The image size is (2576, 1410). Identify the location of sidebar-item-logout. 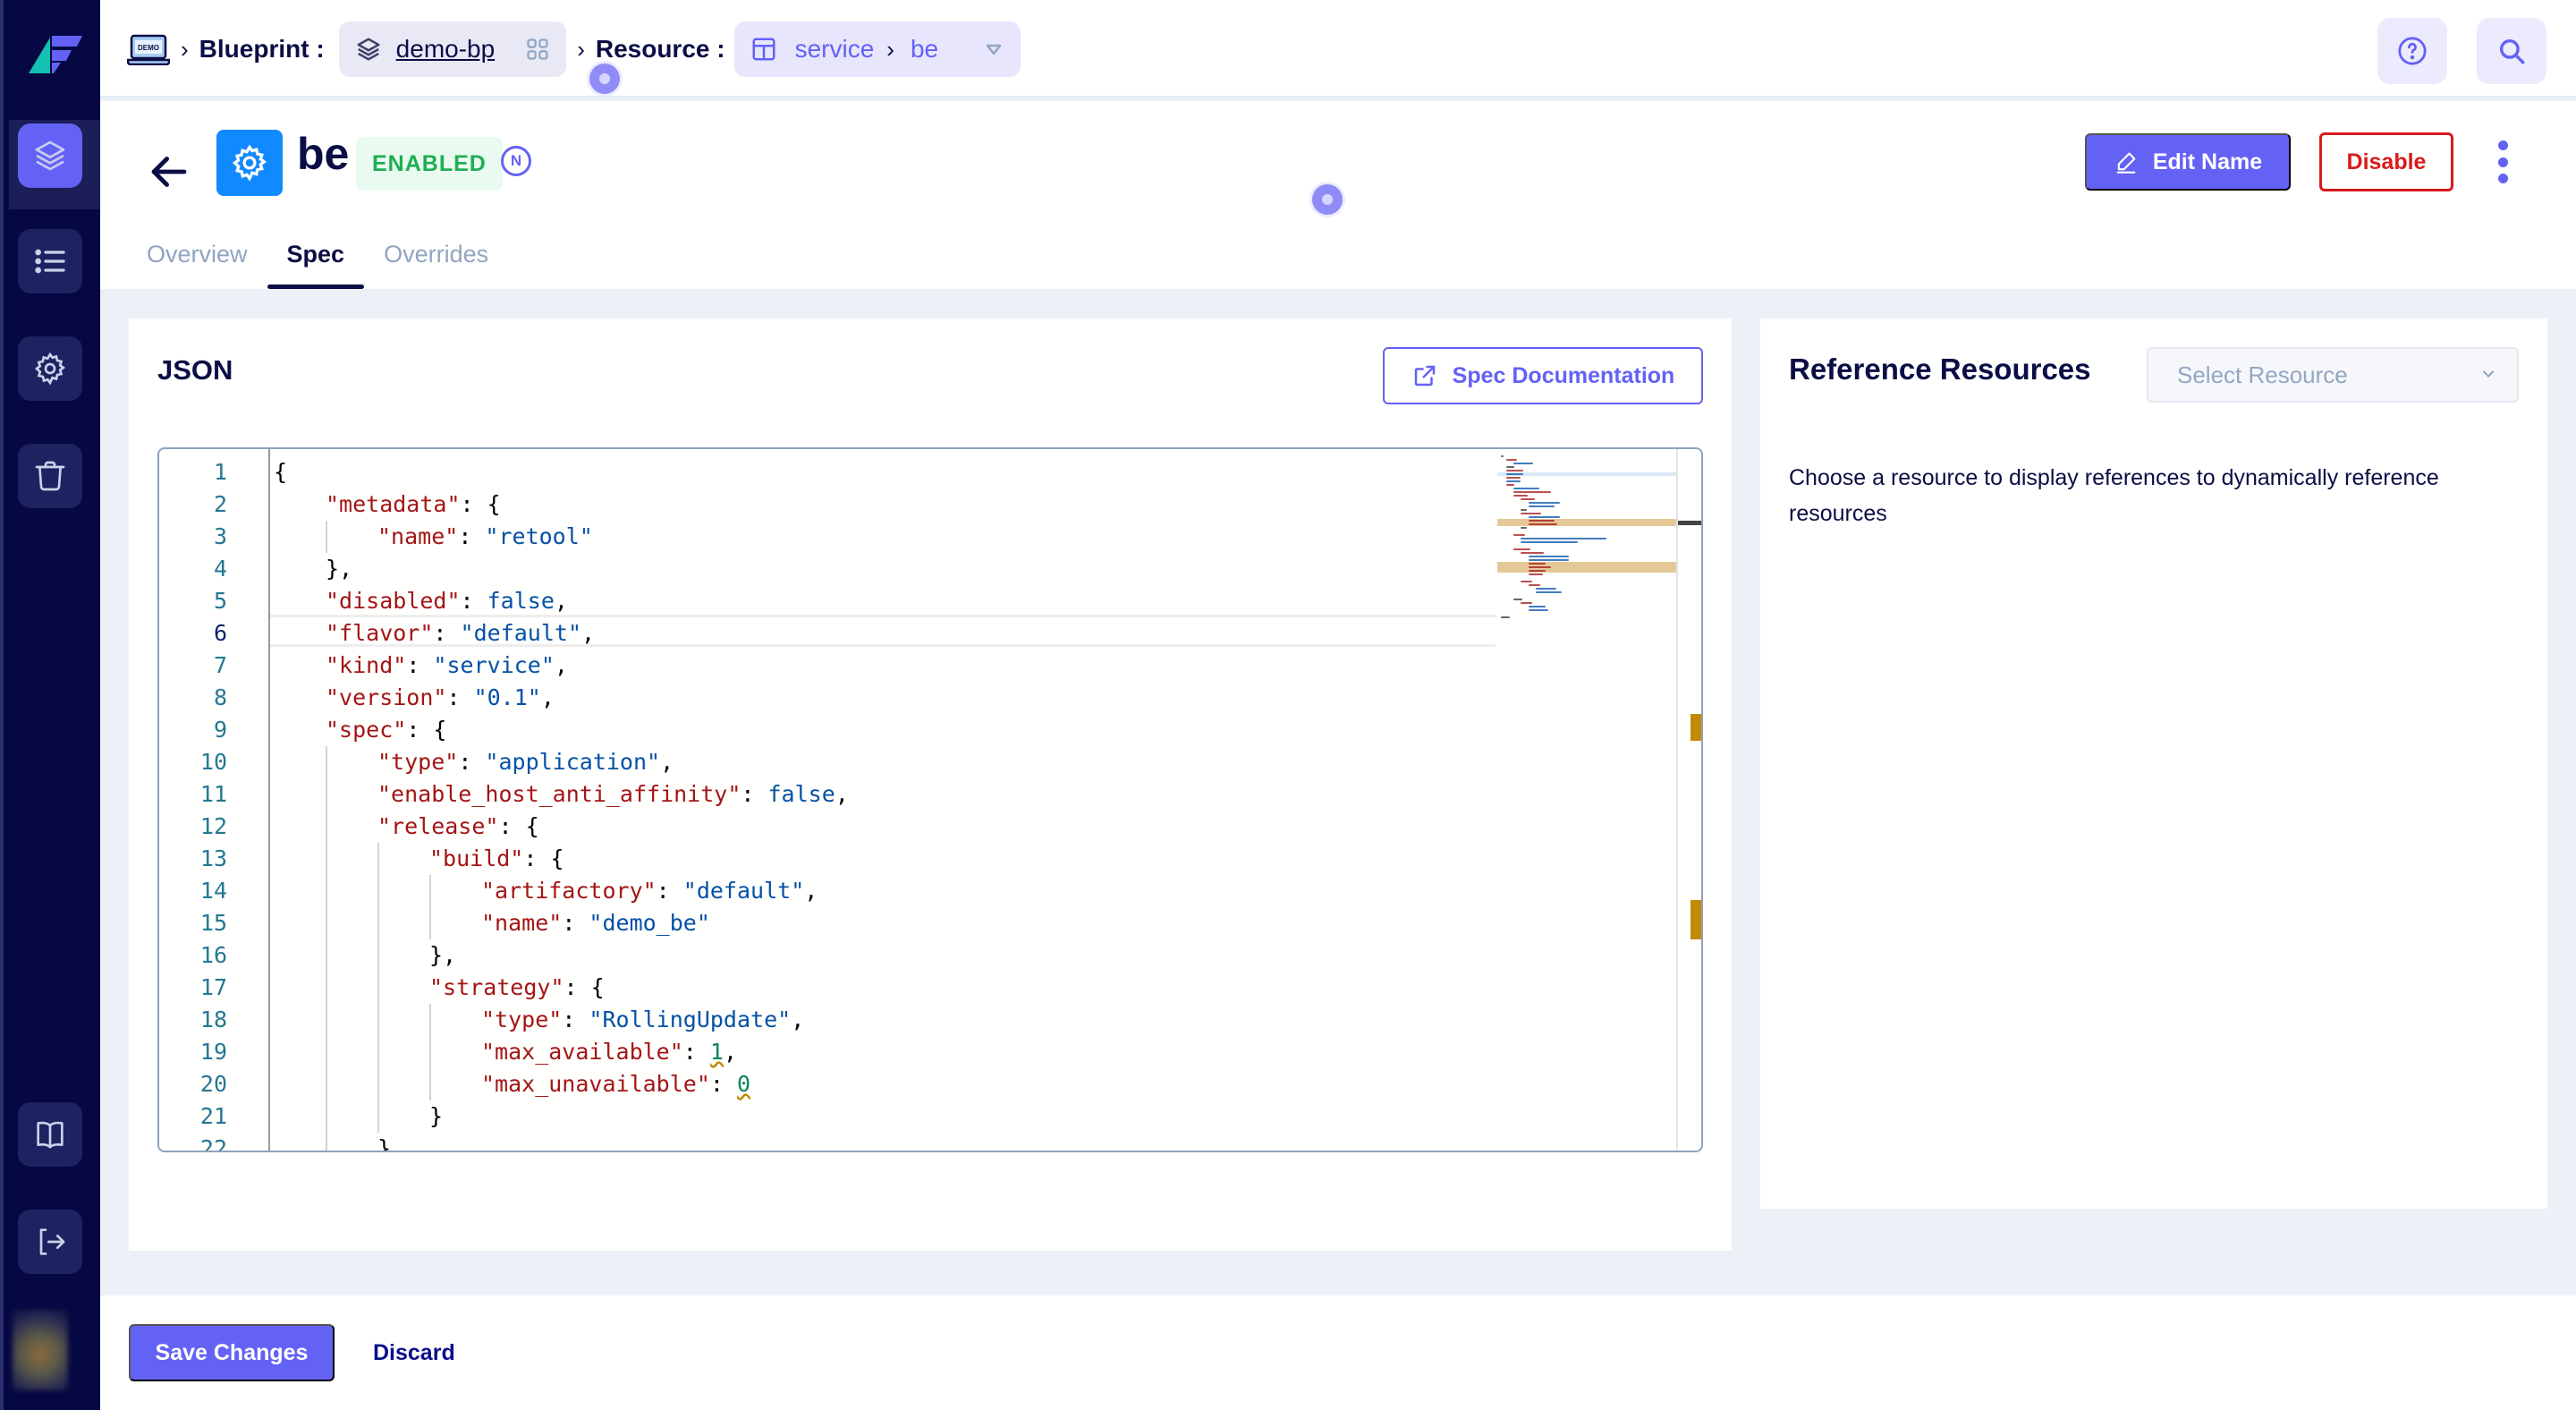
(50, 1242).